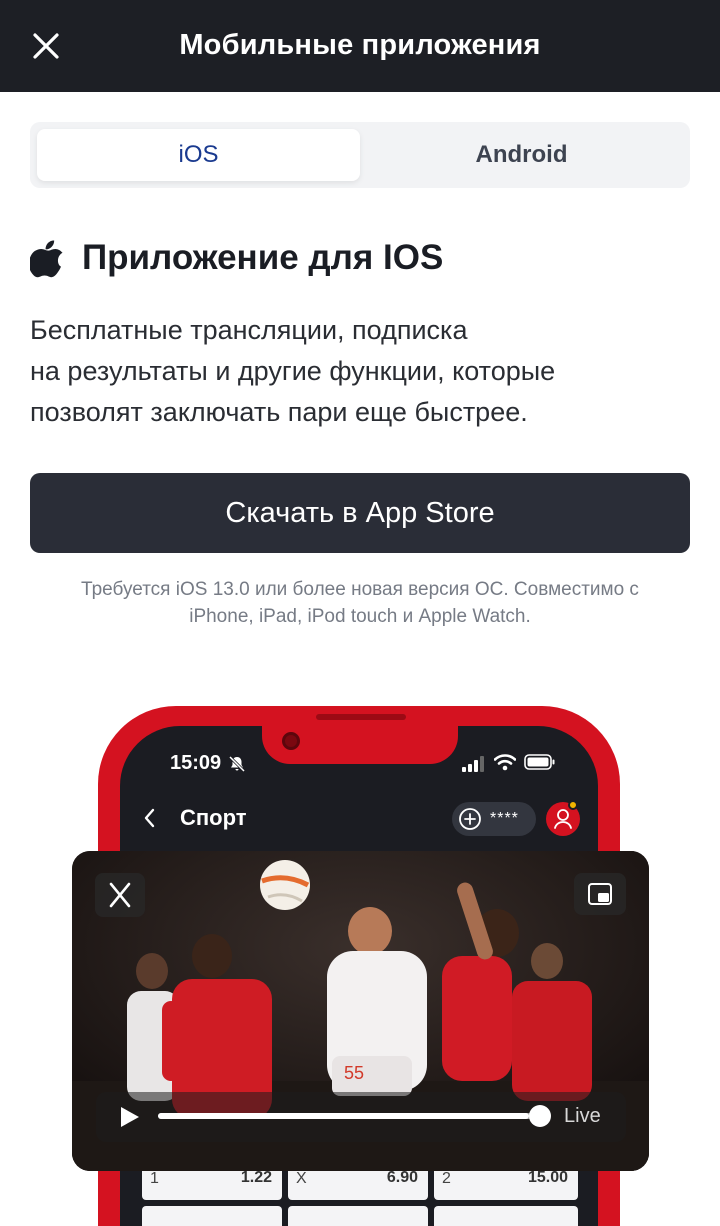  I want to click on top-bar: Мобильные приложения, so click(360, 46).